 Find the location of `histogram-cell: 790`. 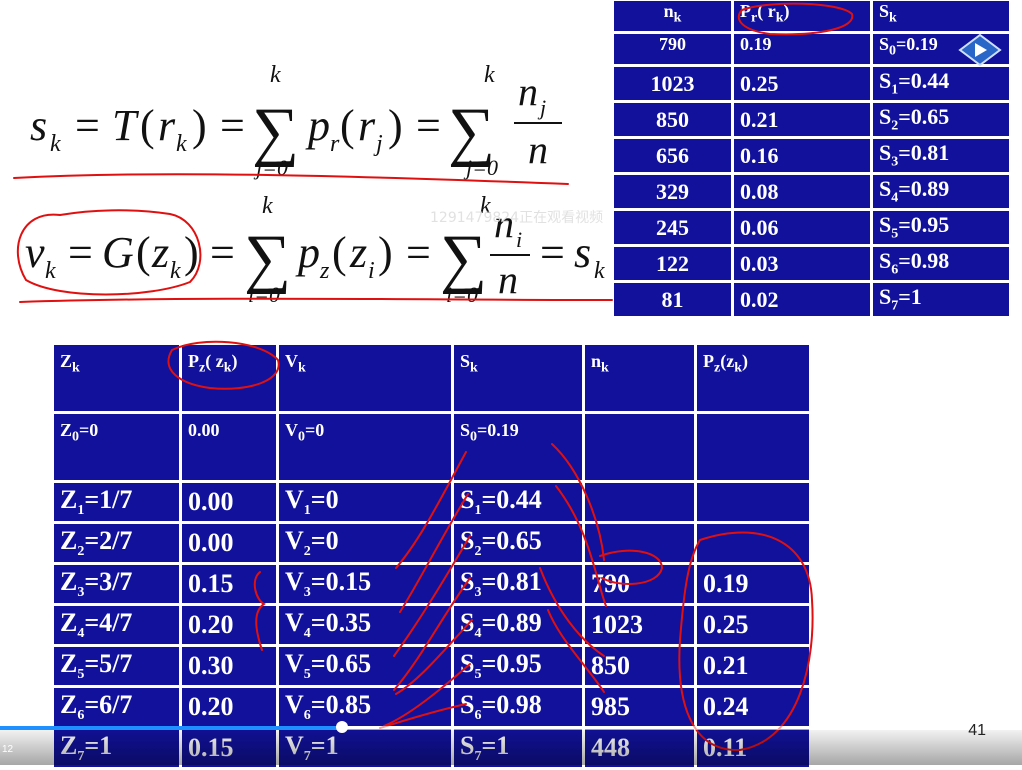

histogram-cell: 790 is located at coordinates (672, 49).